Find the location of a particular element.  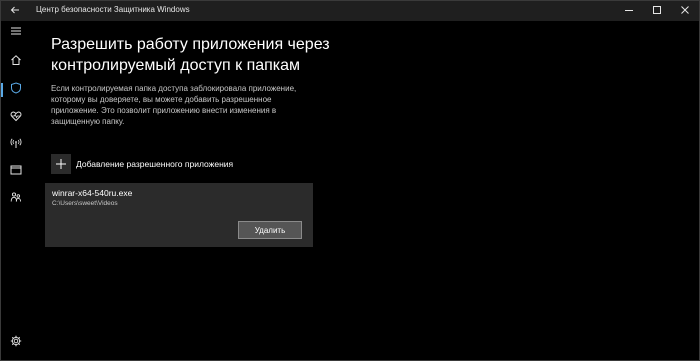

sidebar-item-home is located at coordinates (16, 62).